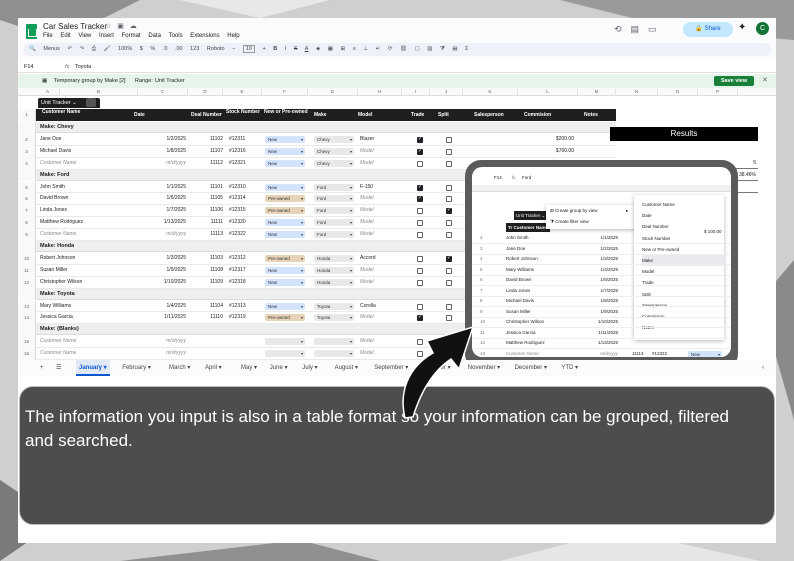 The width and height of the screenshot is (794, 561). What do you see at coordinates (237, 210) in the screenshot?
I see `stock-number-cell: #12315` at bounding box center [237, 210].